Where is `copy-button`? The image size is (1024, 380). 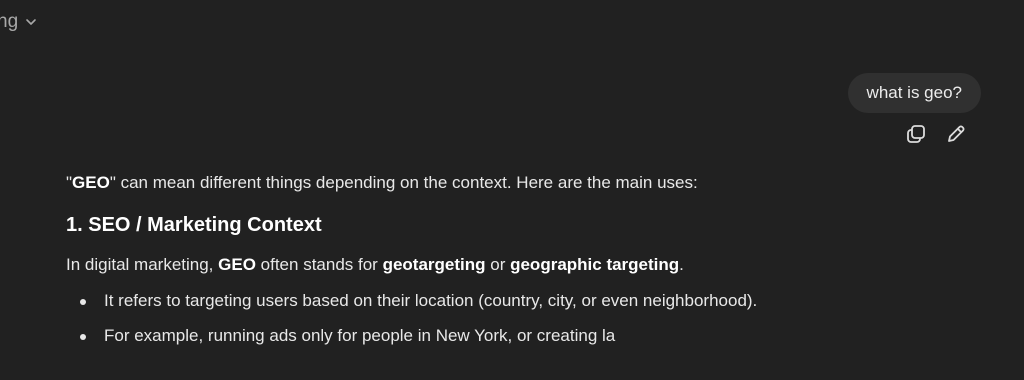 copy-button is located at coordinates (916, 136).